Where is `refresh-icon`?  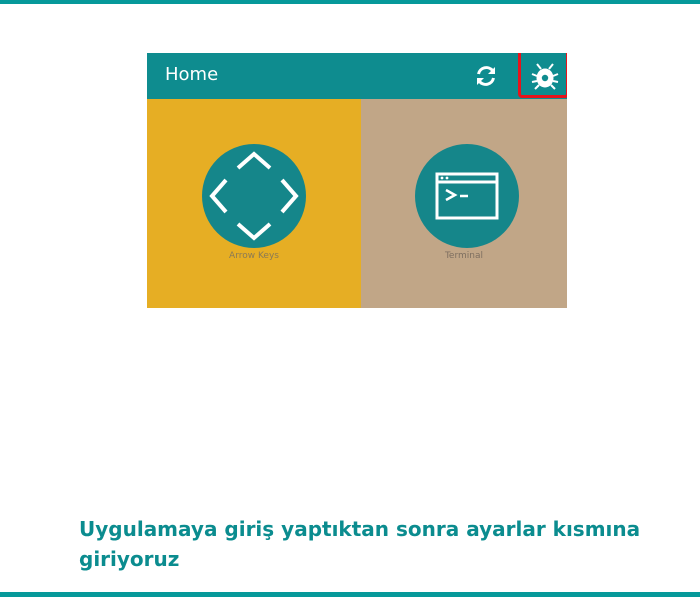
refresh-icon is located at coordinates (486, 76).